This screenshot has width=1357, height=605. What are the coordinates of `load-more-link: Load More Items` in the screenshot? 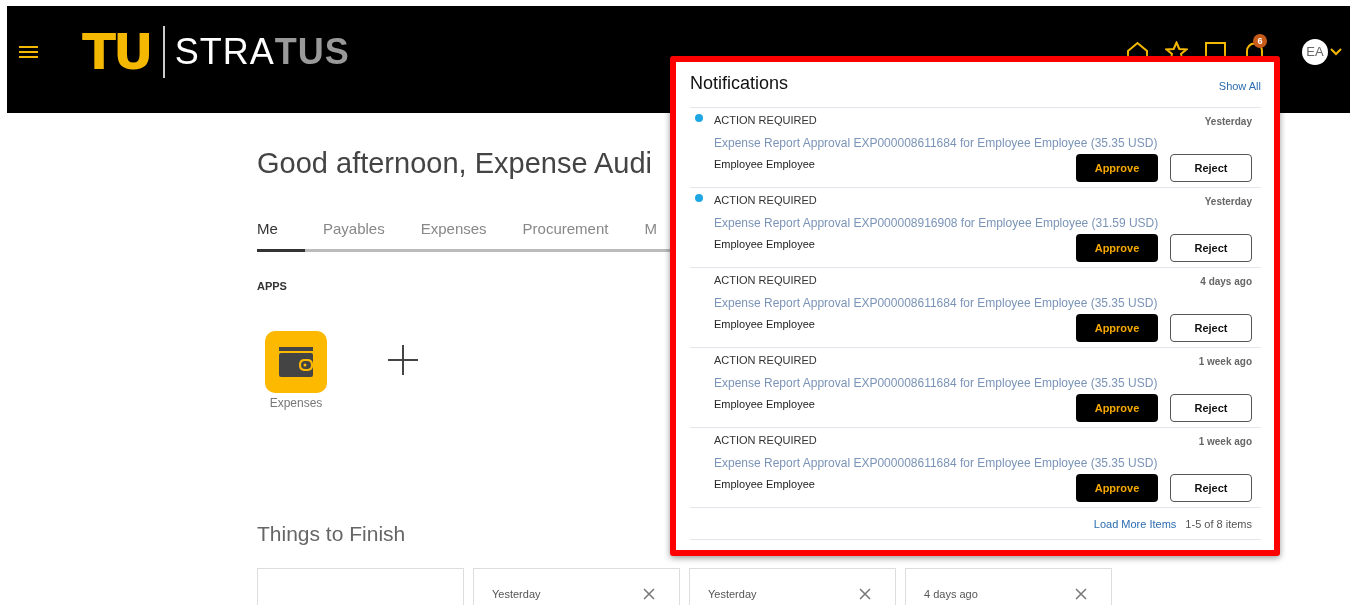 It's located at (1135, 523).